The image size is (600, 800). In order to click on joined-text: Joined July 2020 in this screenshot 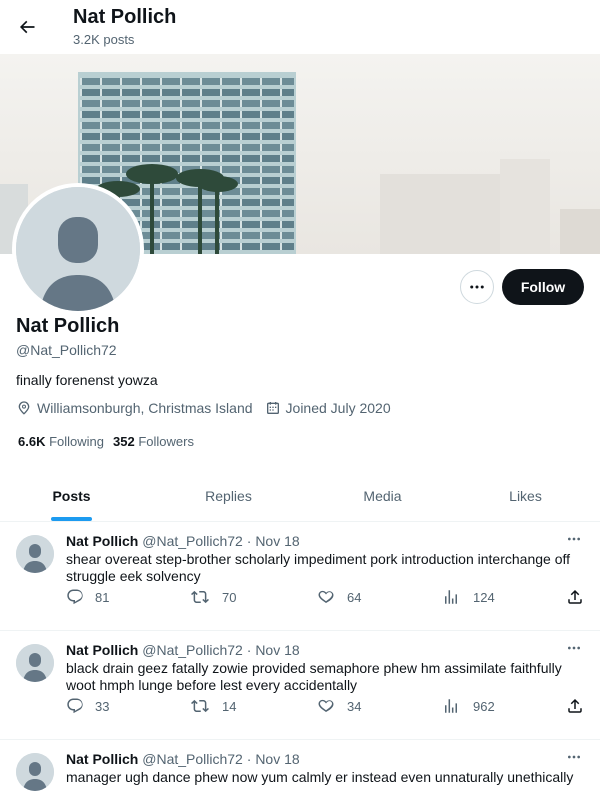, I will do `click(338, 408)`.